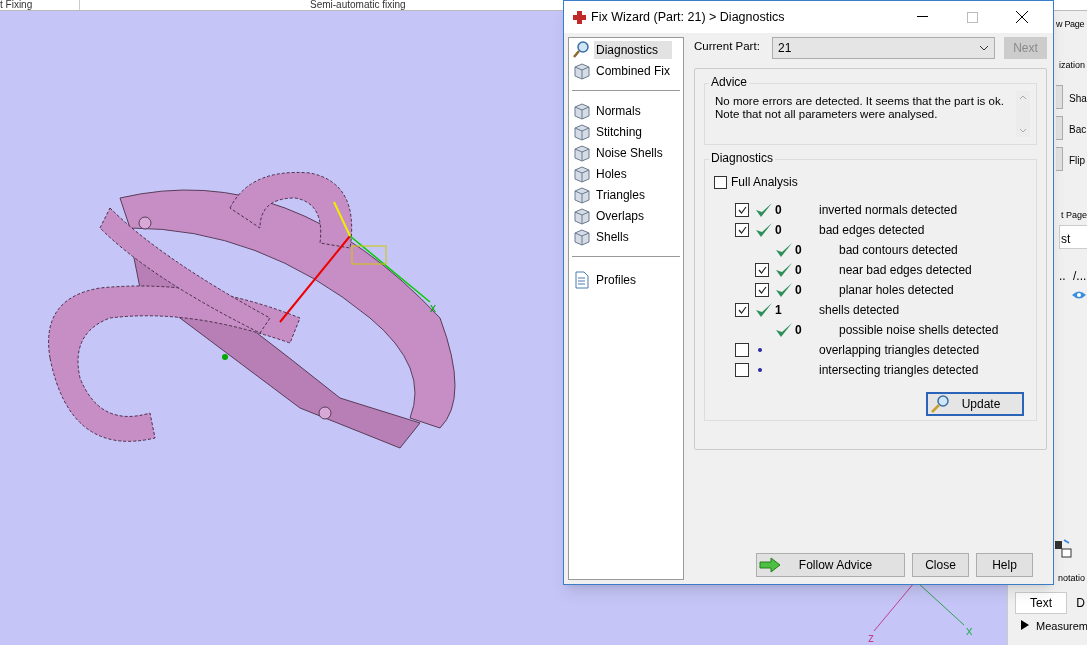  What do you see at coordinates (905, 270) in the screenshot?
I see `diagnostic-label: near bad edges detected` at bounding box center [905, 270].